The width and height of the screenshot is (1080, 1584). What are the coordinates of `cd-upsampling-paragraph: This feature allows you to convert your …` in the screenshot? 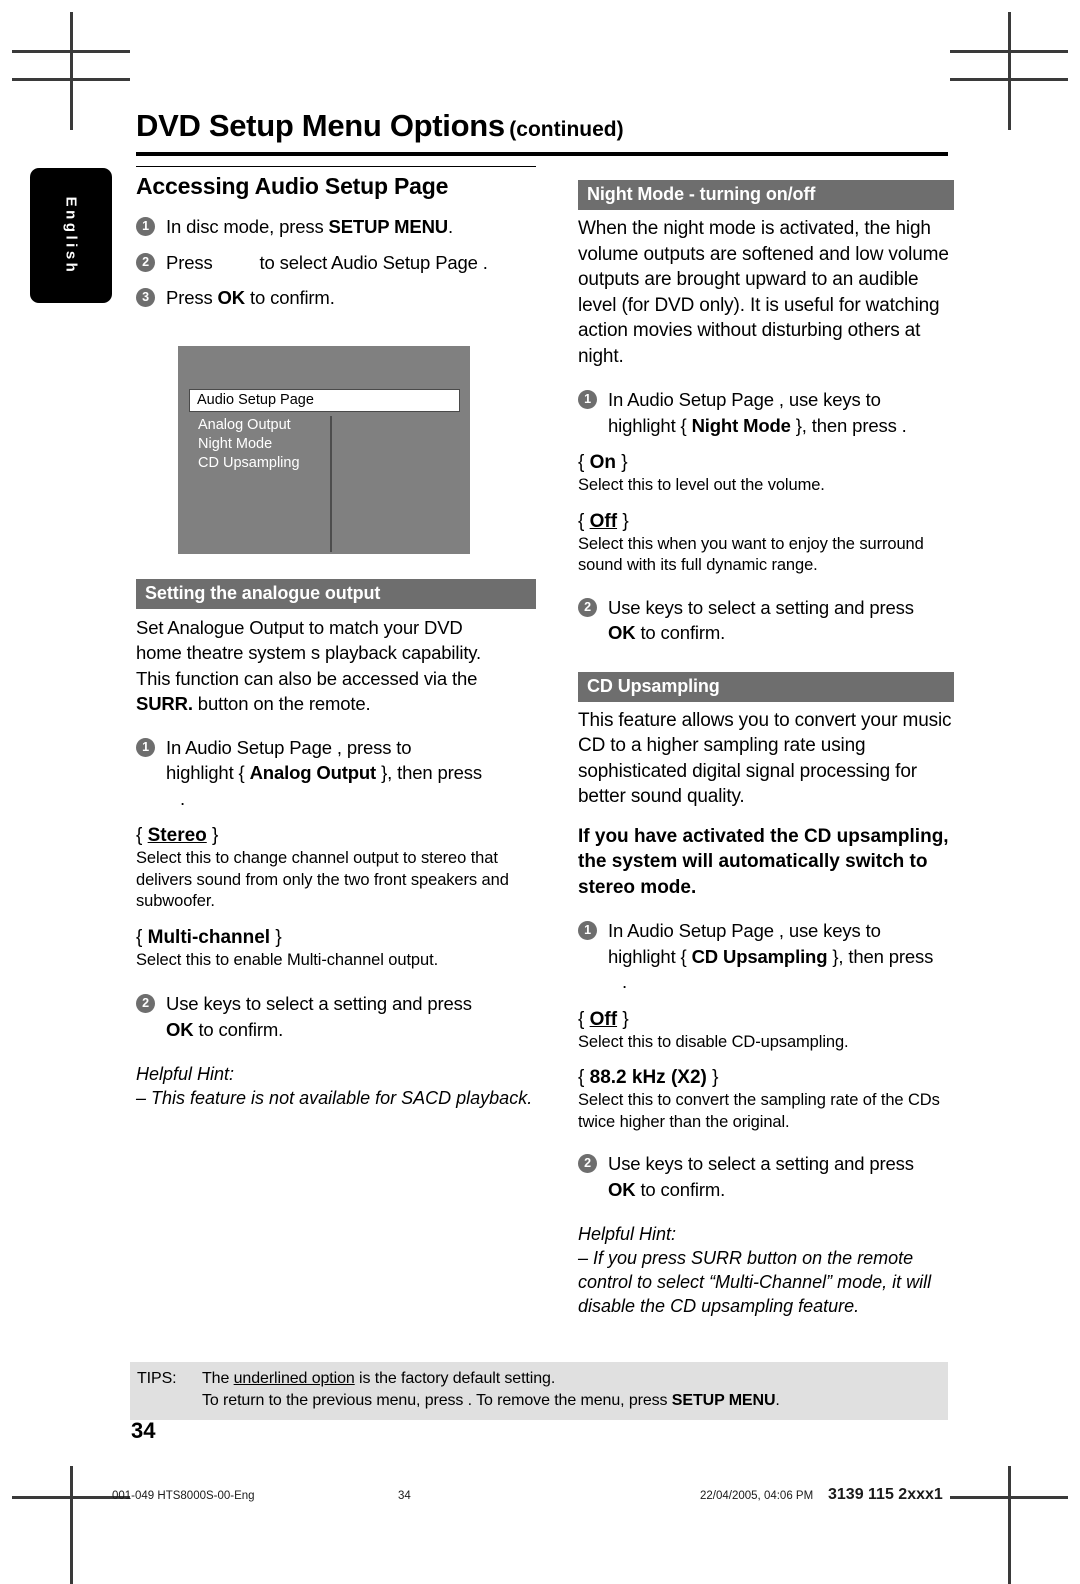 It's located at (765, 758).